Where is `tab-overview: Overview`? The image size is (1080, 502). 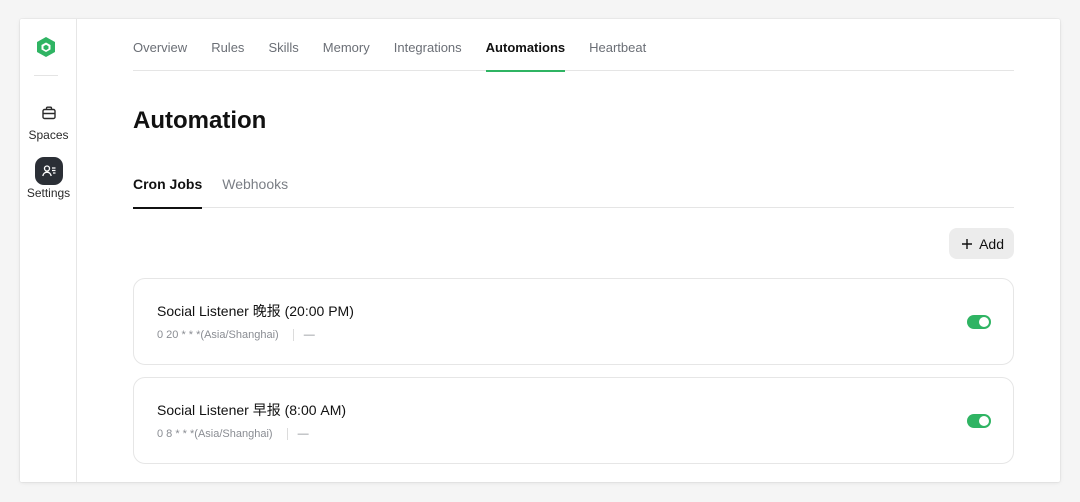 tab-overview: Overview is located at coordinates (160, 45).